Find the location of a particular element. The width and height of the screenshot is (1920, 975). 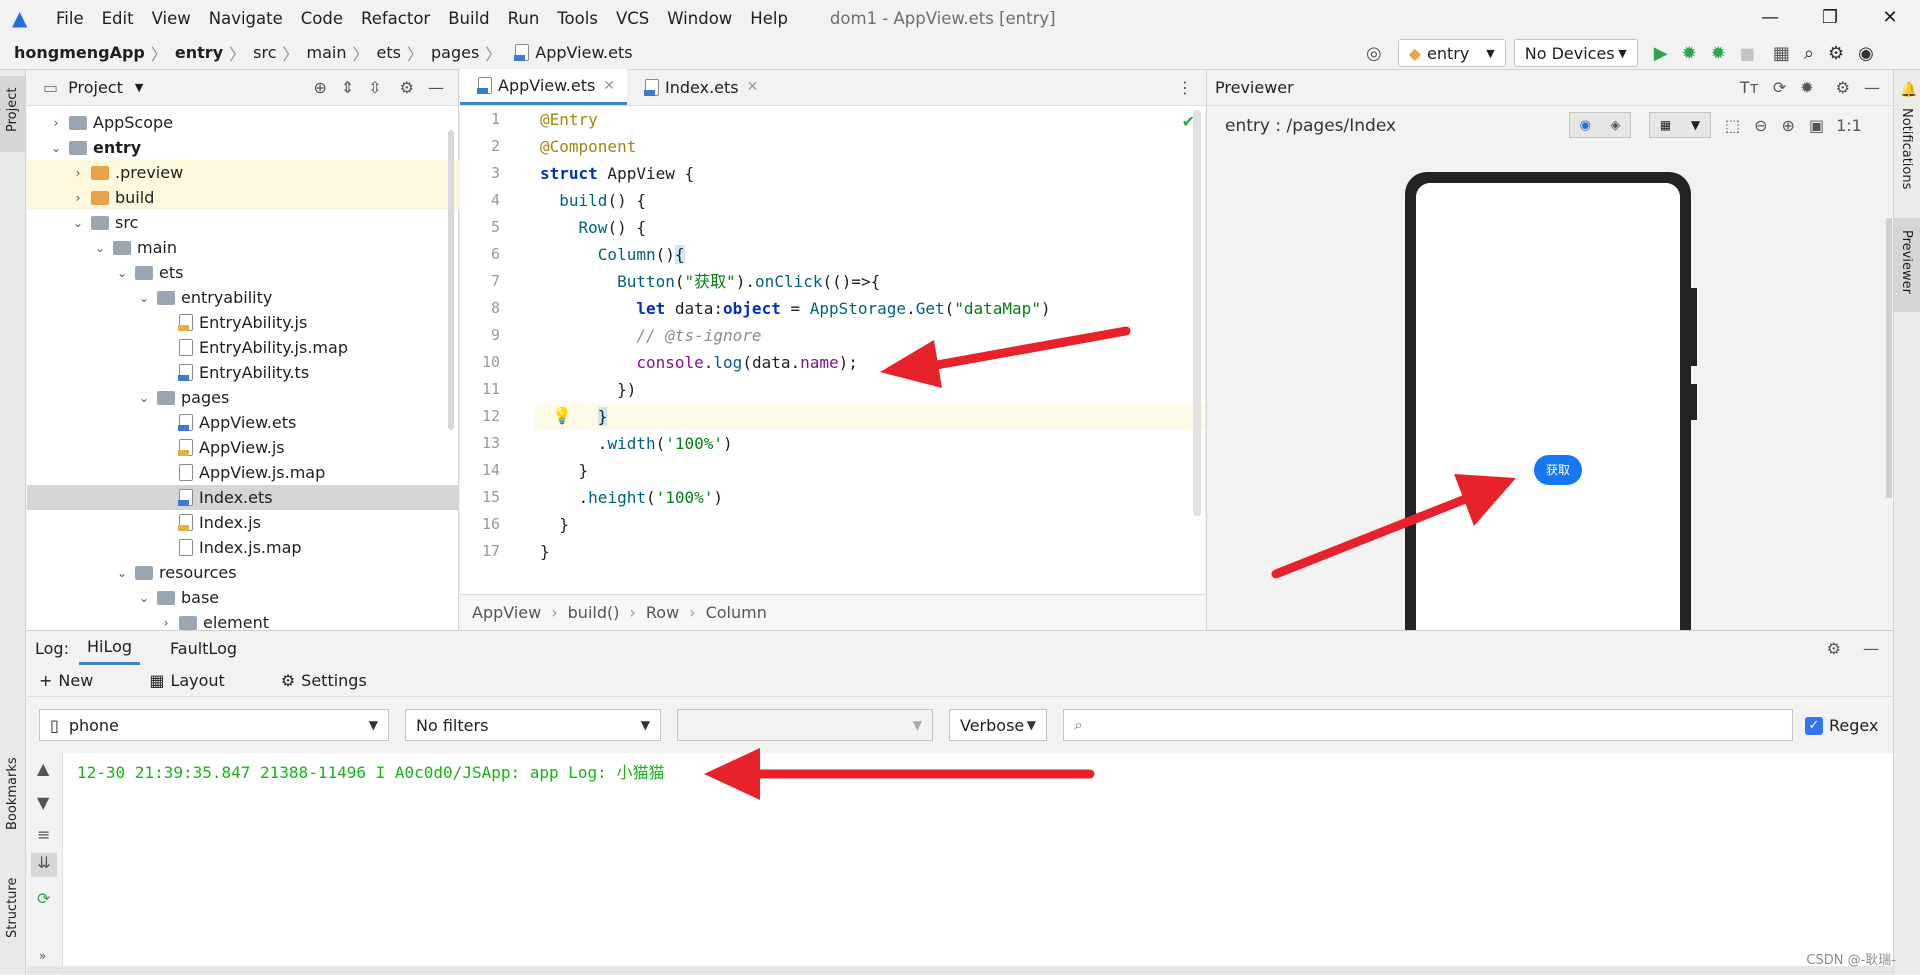

tree-item: AppView.ets is located at coordinates (243, 422).